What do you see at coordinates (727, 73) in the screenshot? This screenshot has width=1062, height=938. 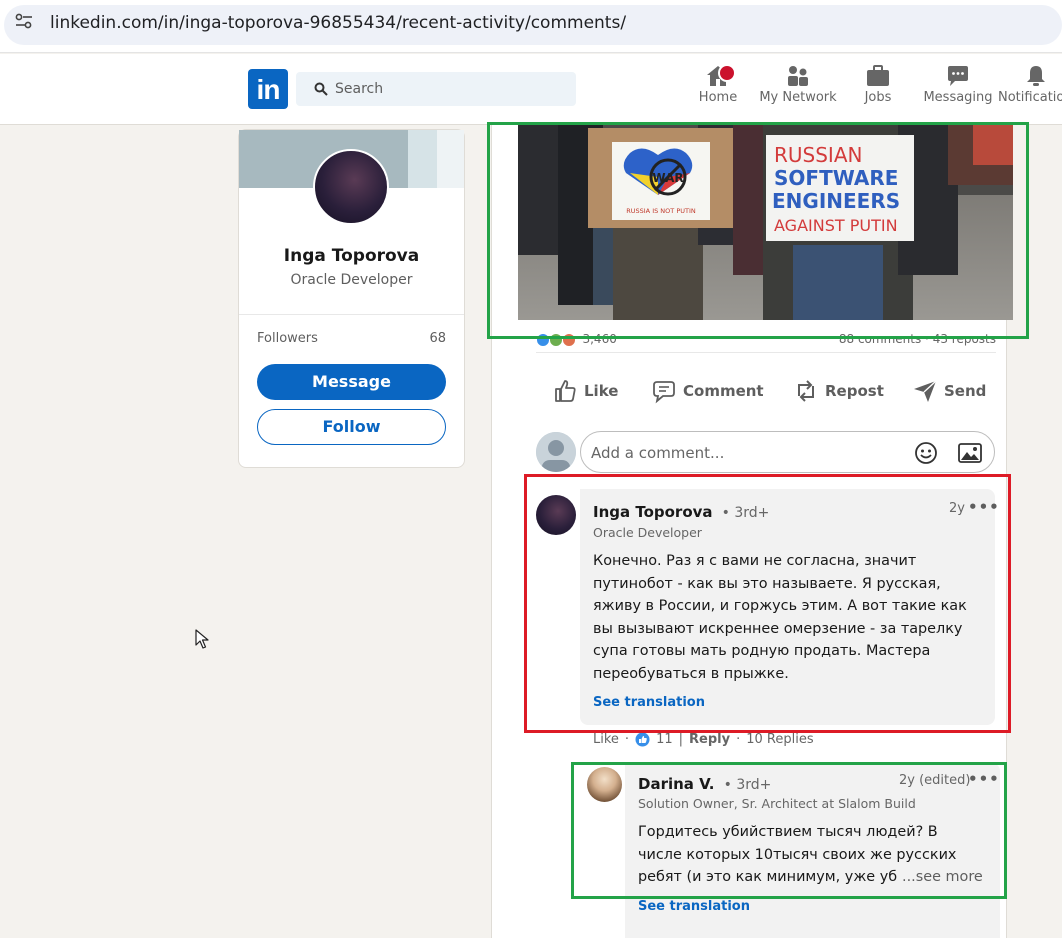 I see `notification-badge` at bounding box center [727, 73].